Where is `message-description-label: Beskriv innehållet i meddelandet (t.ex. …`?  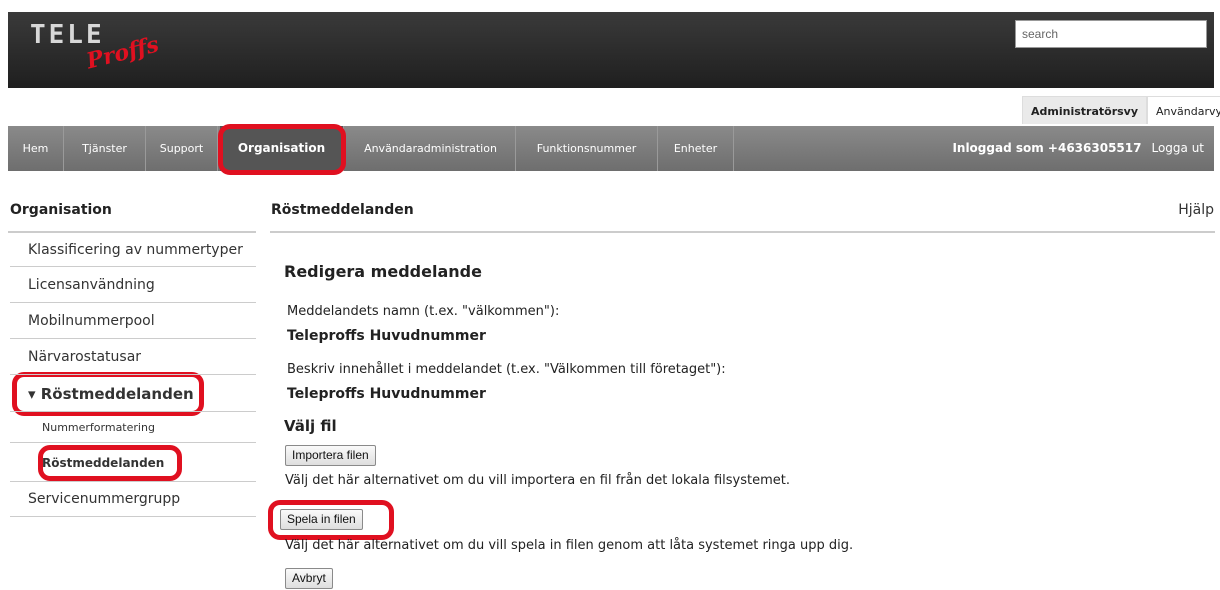 message-description-label: Beskriv innehållet i meddelandet (t.ex. … is located at coordinates (506, 369).